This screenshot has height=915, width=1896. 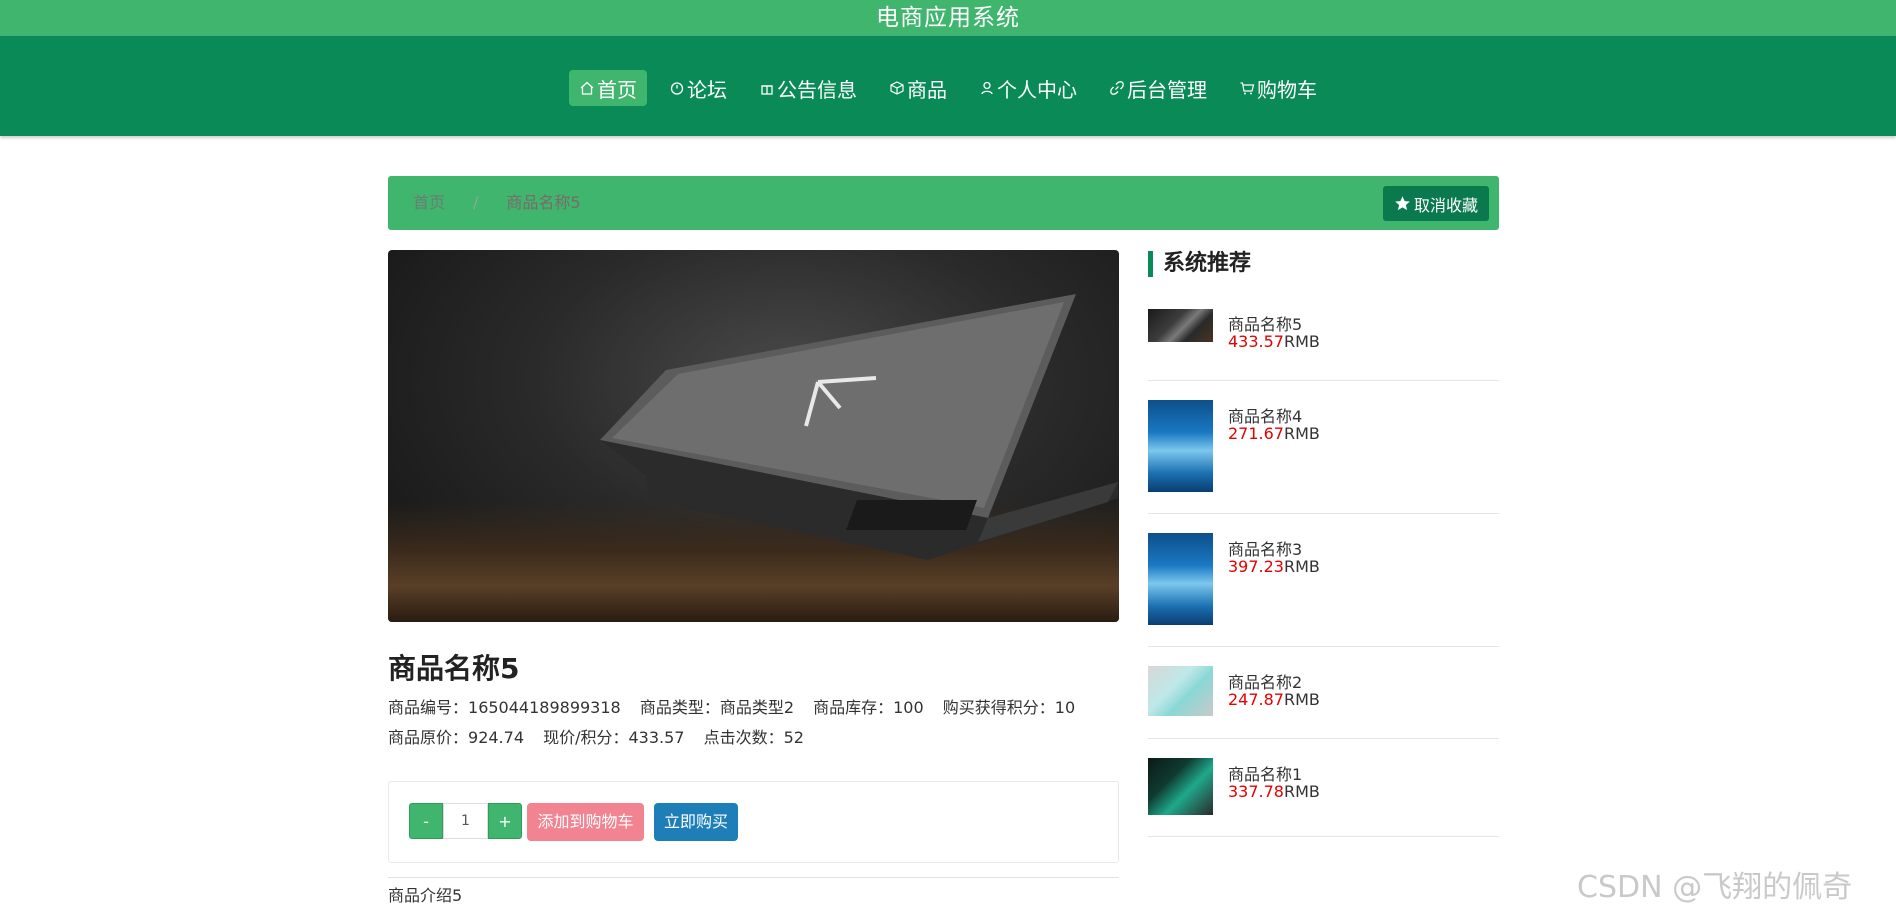 What do you see at coordinates (897, 88) in the screenshot?
I see `box-icon` at bounding box center [897, 88].